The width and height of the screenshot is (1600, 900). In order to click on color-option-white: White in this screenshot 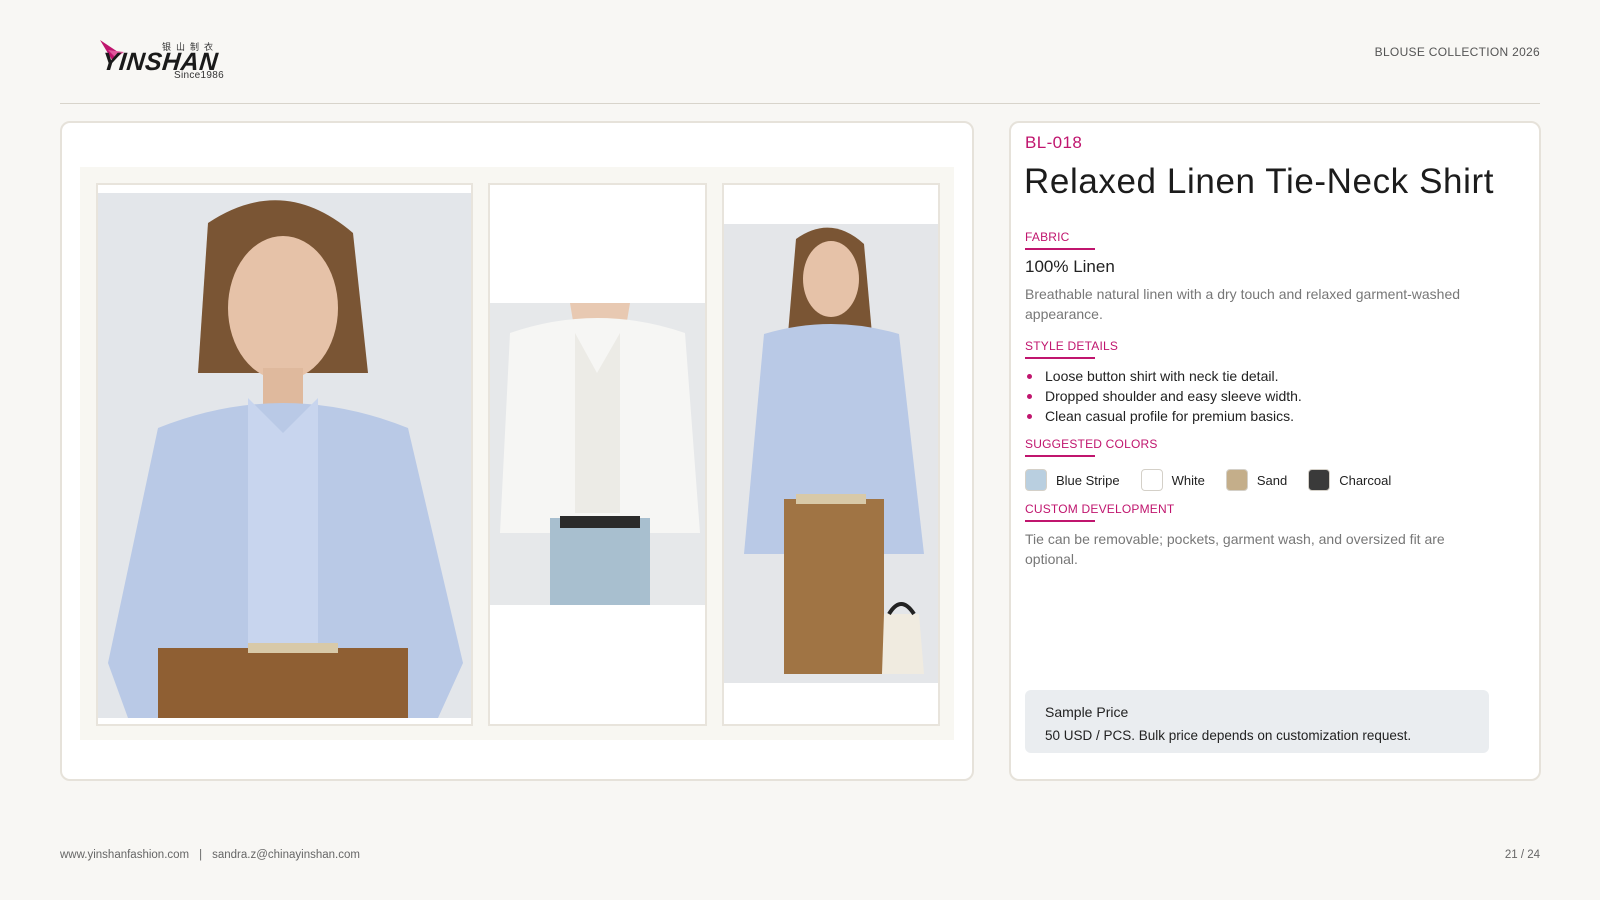, I will do `click(1172, 480)`.